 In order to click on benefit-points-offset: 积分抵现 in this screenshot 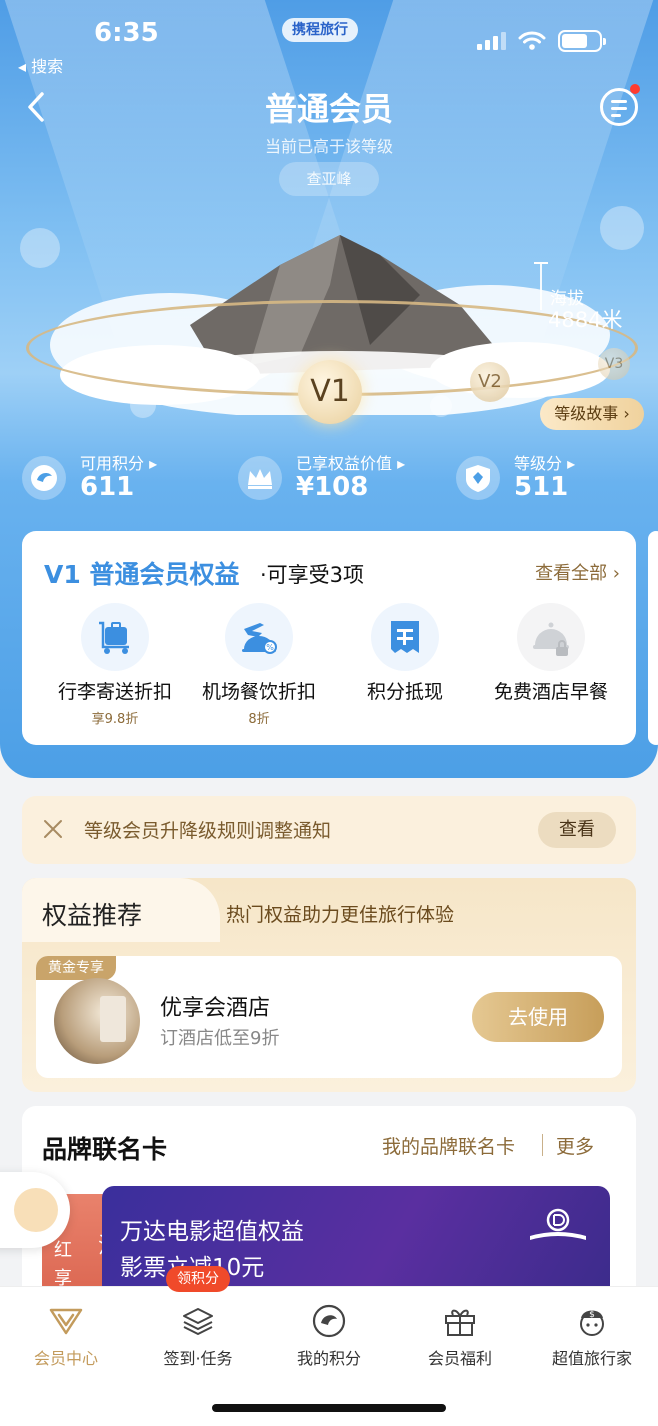, I will do `click(405, 663)`.